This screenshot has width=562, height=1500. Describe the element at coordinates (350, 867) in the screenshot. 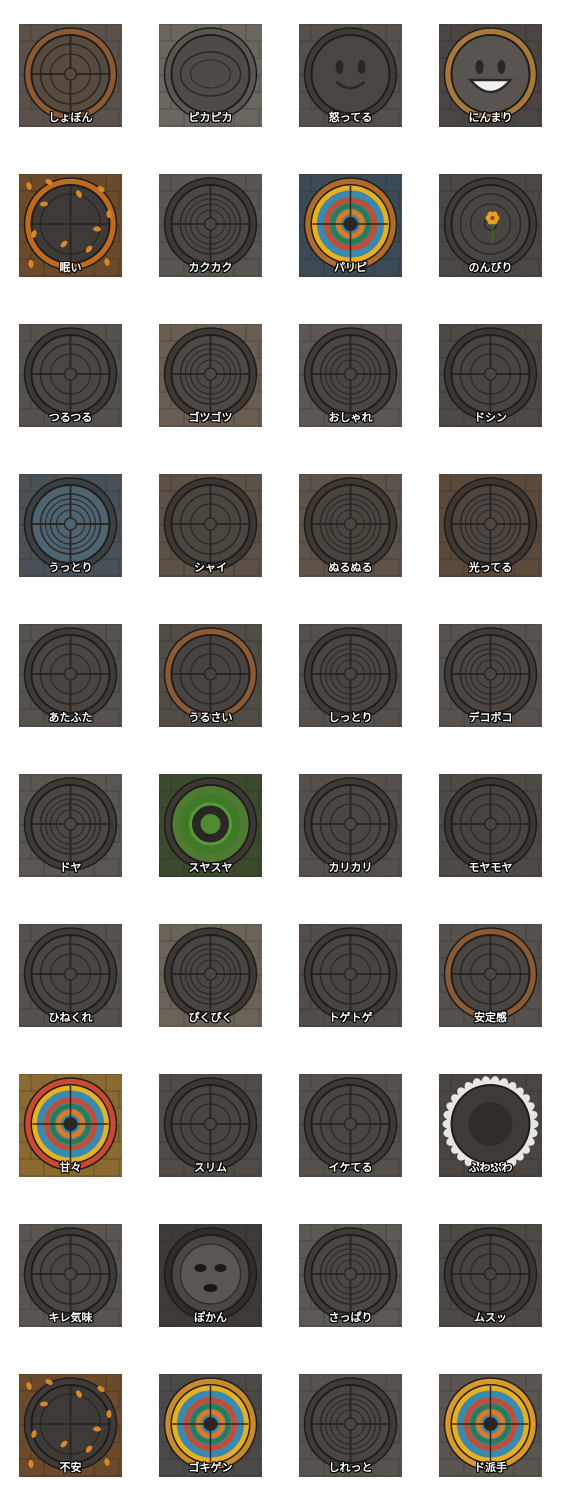

I see `sticker-label: カリカリ` at that location.